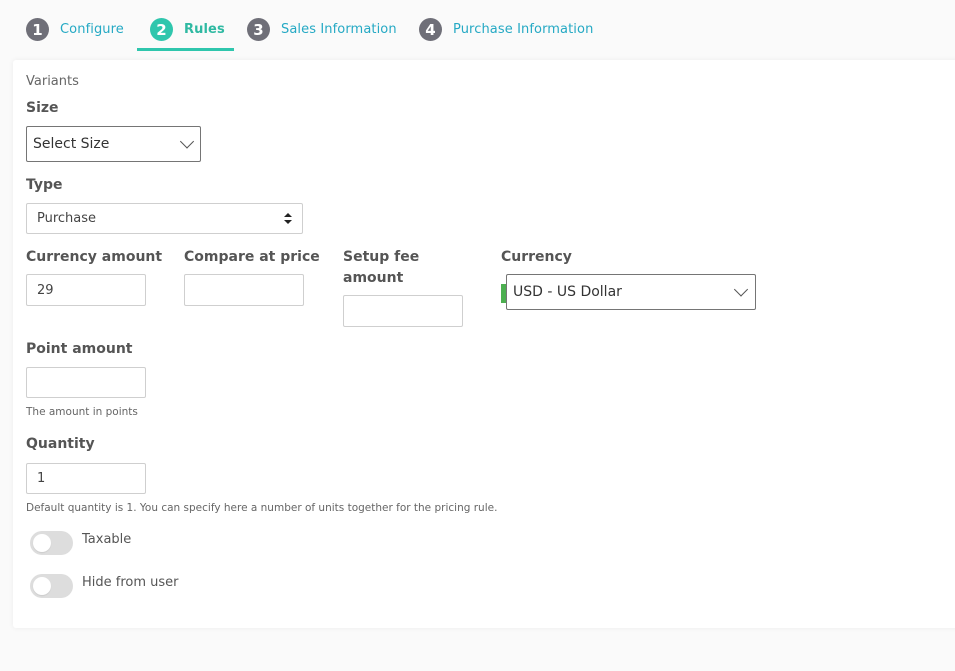  Describe the element at coordinates (244, 290) in the screenshot. I see `compare-at-price-input` at that location.